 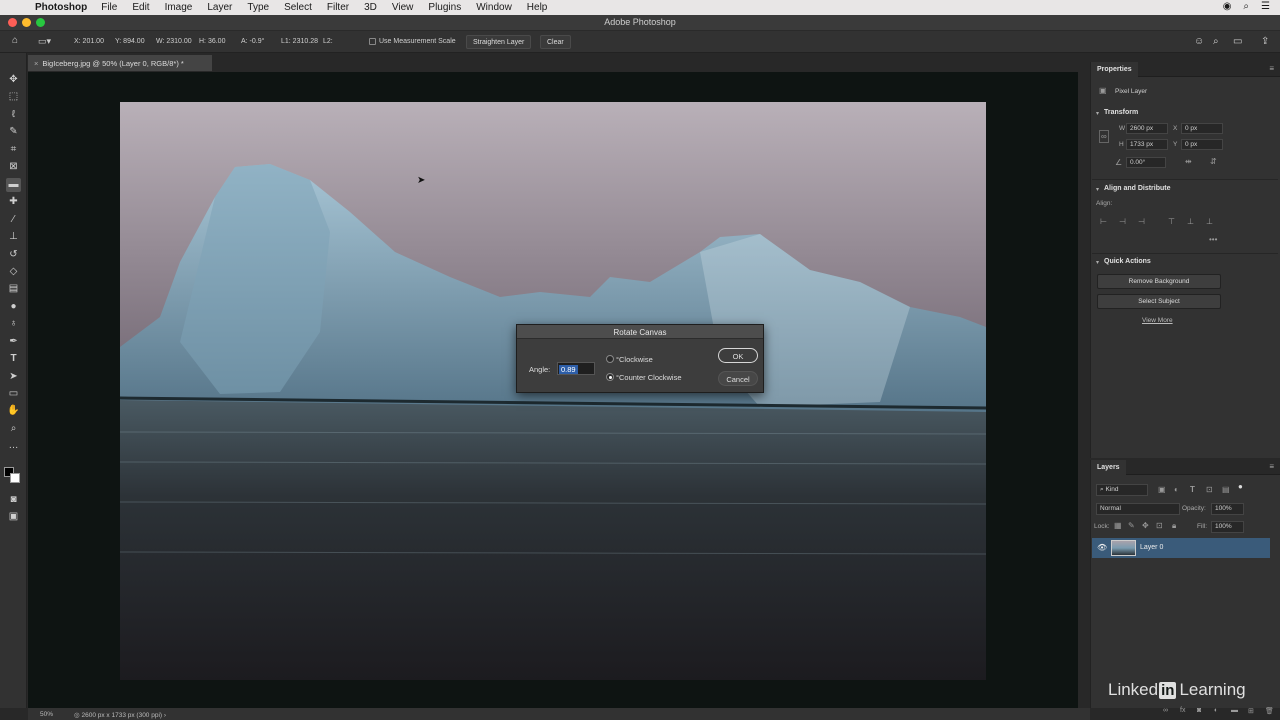 I want to click on ruler-tool-icon: ▬, so click(x=13, y=185).